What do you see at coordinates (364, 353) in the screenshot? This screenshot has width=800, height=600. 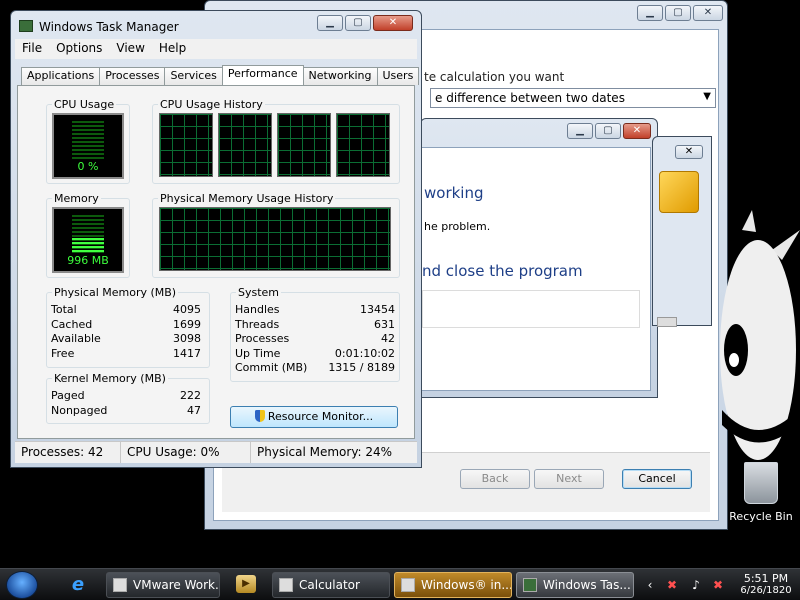 I see `stat-value: 0:01:10:02` at bounding box center [364, 353].